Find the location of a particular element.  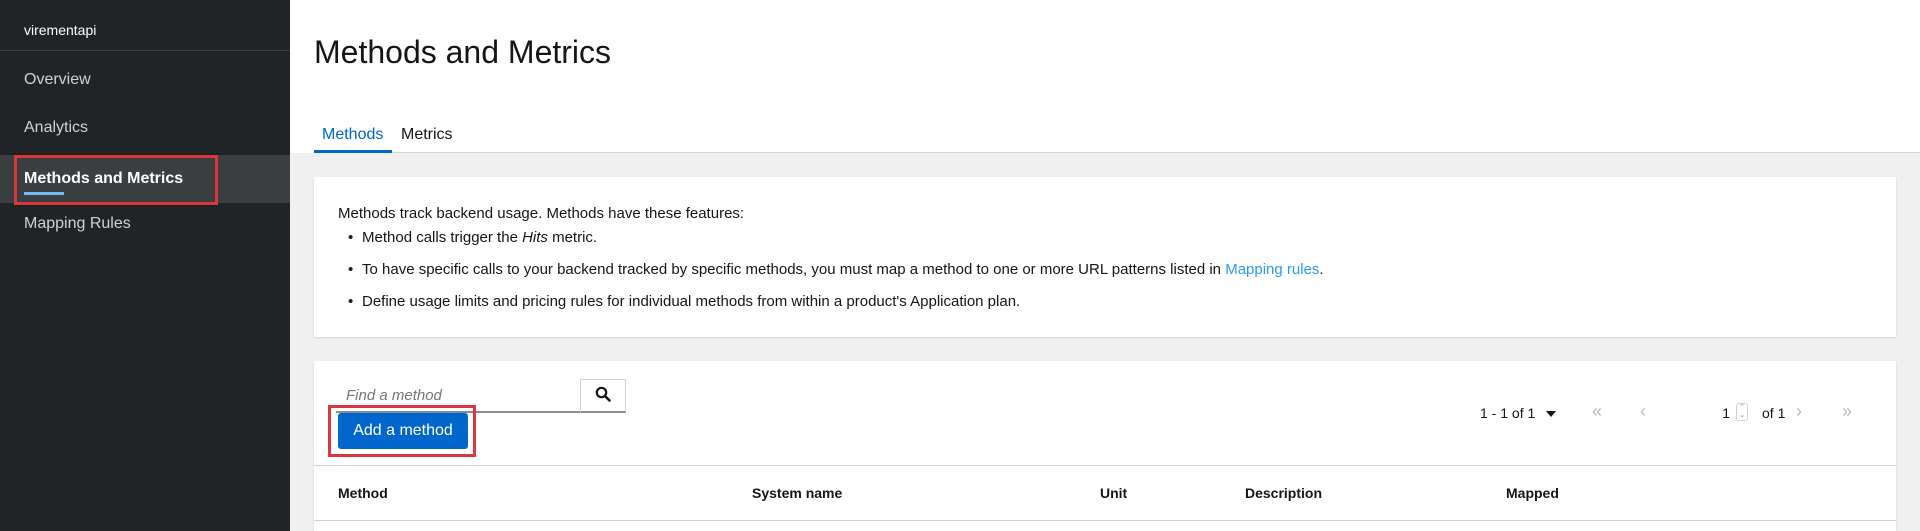

tab-methods: Methods is located at coordinates (352, 135).